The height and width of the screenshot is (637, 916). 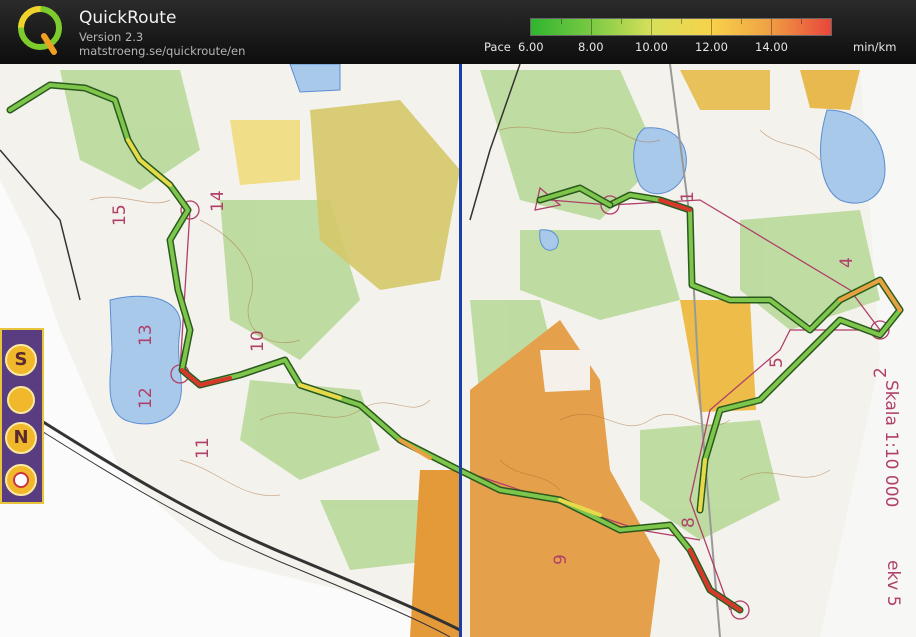 I want to click on legend-symbol-small, so click(x=21, y=400).